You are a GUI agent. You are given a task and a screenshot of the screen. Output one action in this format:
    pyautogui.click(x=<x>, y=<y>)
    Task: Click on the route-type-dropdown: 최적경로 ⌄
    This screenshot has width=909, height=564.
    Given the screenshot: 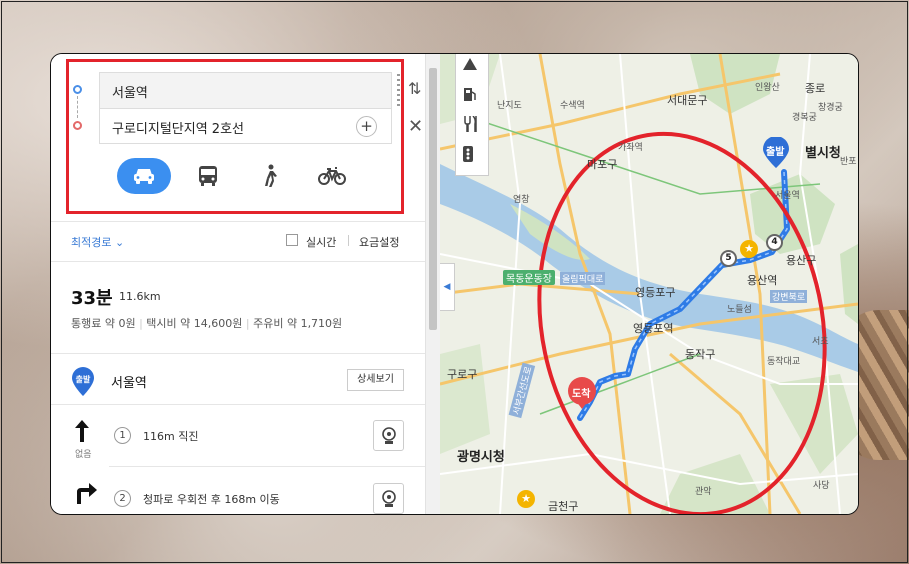 What is the action you would take?
    pyautogui.click(x=97, y=242)
    